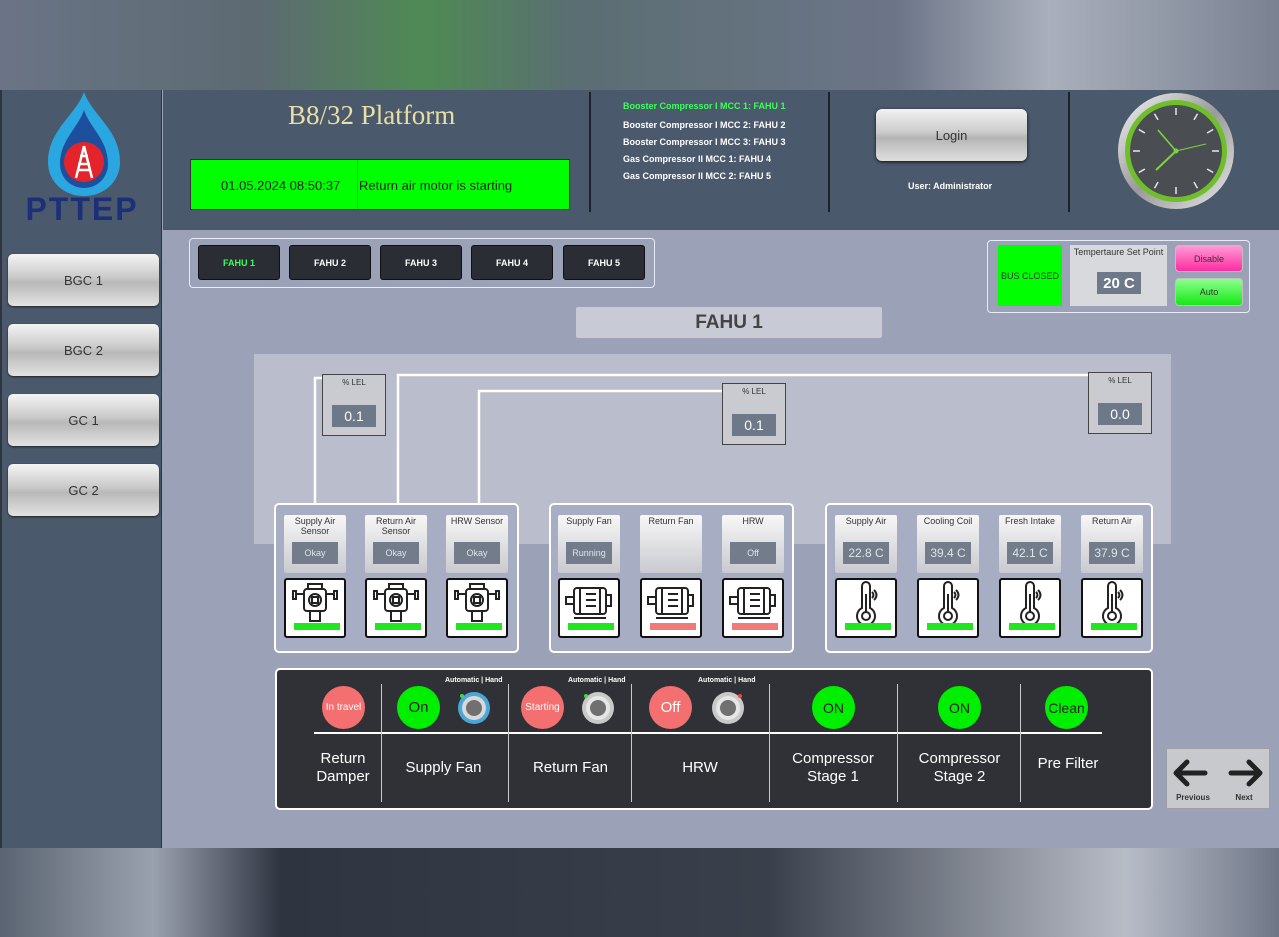 Image resolution: width=1279 pixels, height=937 pixels. What do you see at coordinates (589, 521) in the screenshot?
I see `device-label: Supply Fan` at bounding box center [589, 521].